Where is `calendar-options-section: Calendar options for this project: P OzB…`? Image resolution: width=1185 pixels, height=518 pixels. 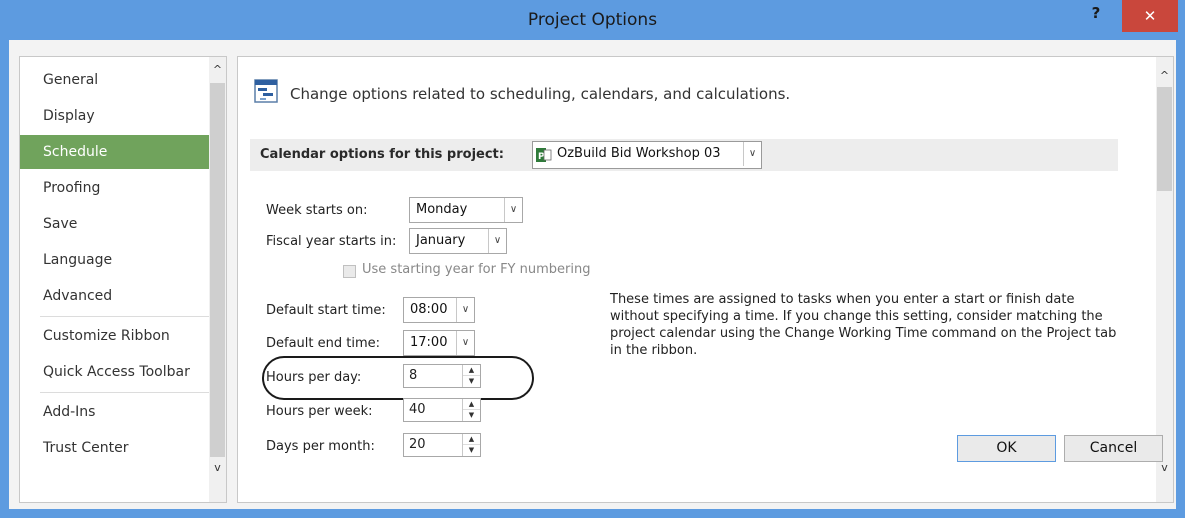
calendar-options-section: Calendar options for this project: P OzB… is located at coordinates (684, 155).